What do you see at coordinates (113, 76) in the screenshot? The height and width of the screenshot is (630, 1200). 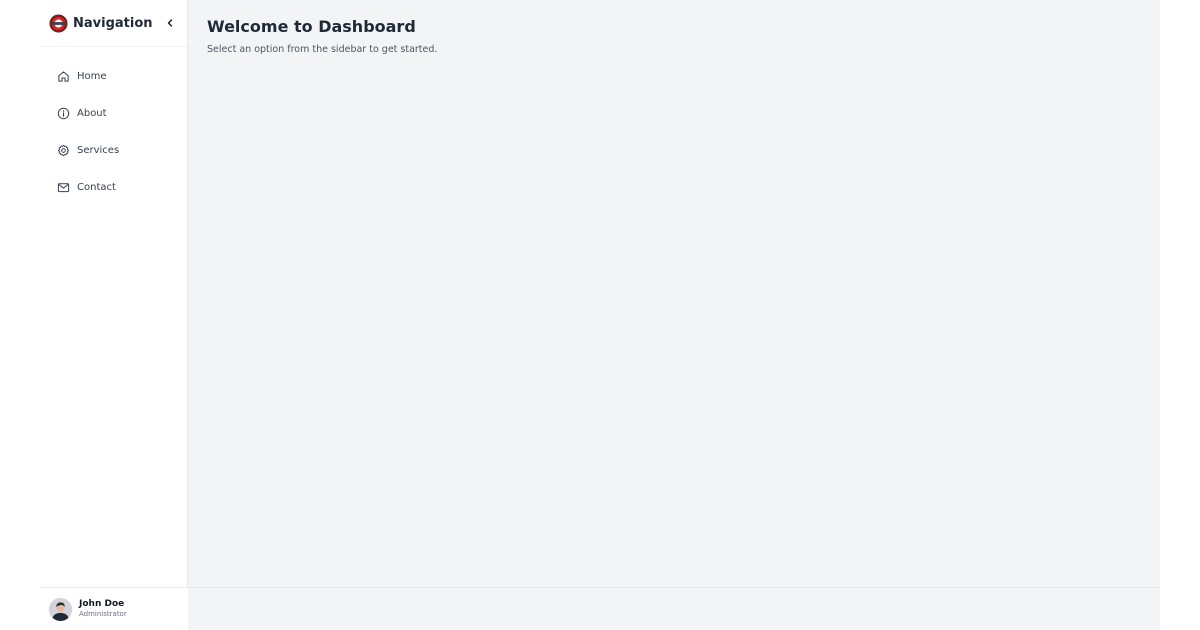 I see `sidebar-item-home: Home` at bounding box center [113, 76].